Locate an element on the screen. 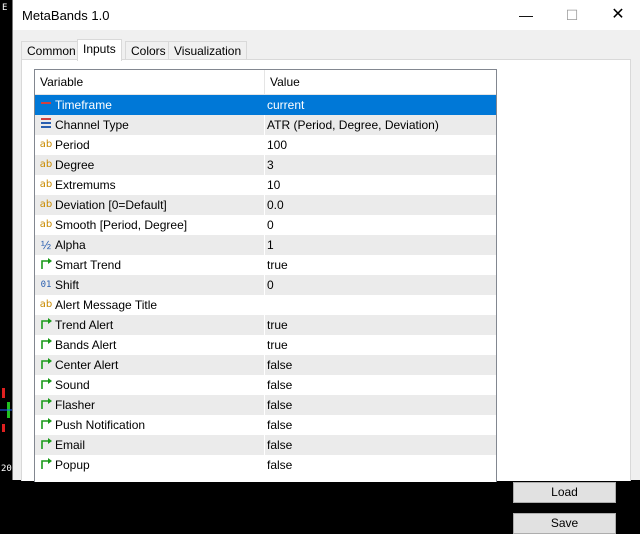  row-variable: Timeframe is located at coordinates (83, 105).